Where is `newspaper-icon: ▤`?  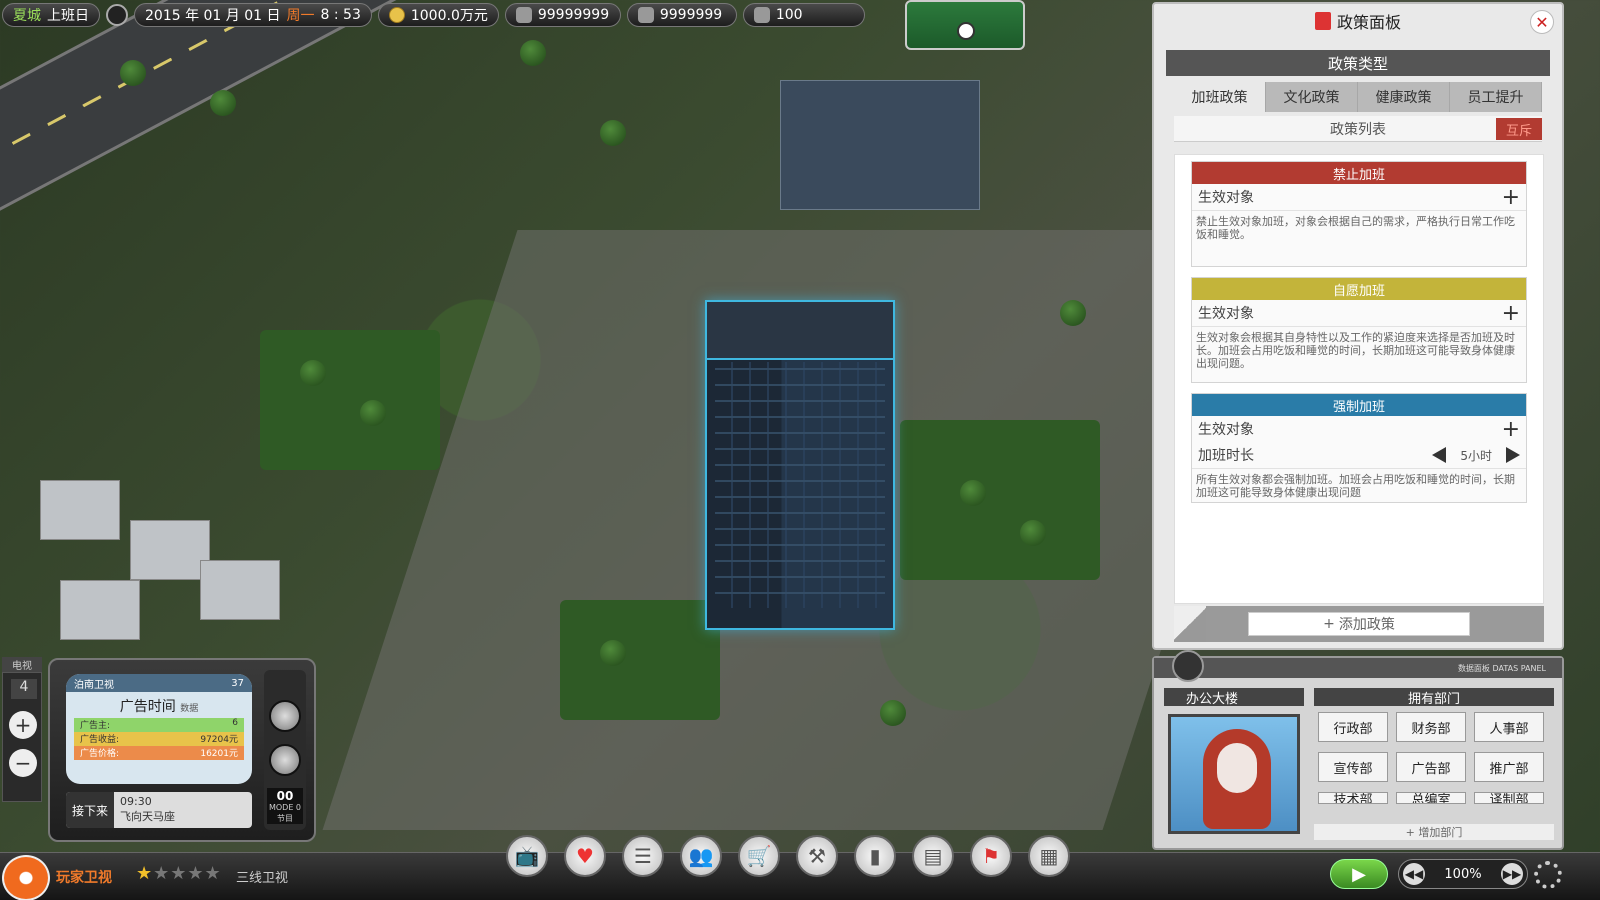 newspaper-icon: ▤ is located at coordinates (933, 856).